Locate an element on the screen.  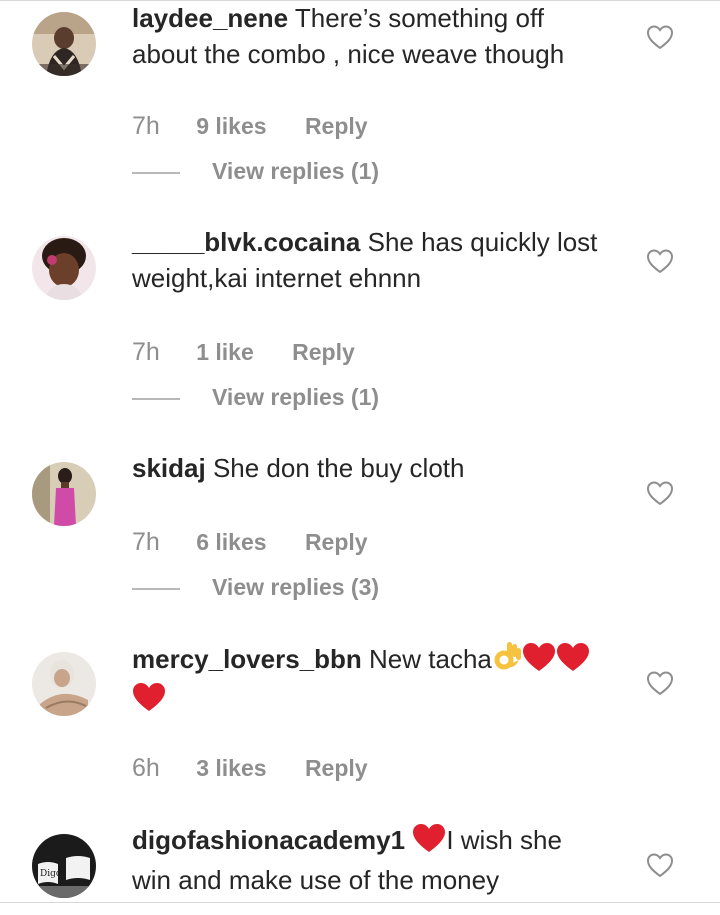
comment-meta: 7h 9 likes Reply is located at coordinates (250, 126).